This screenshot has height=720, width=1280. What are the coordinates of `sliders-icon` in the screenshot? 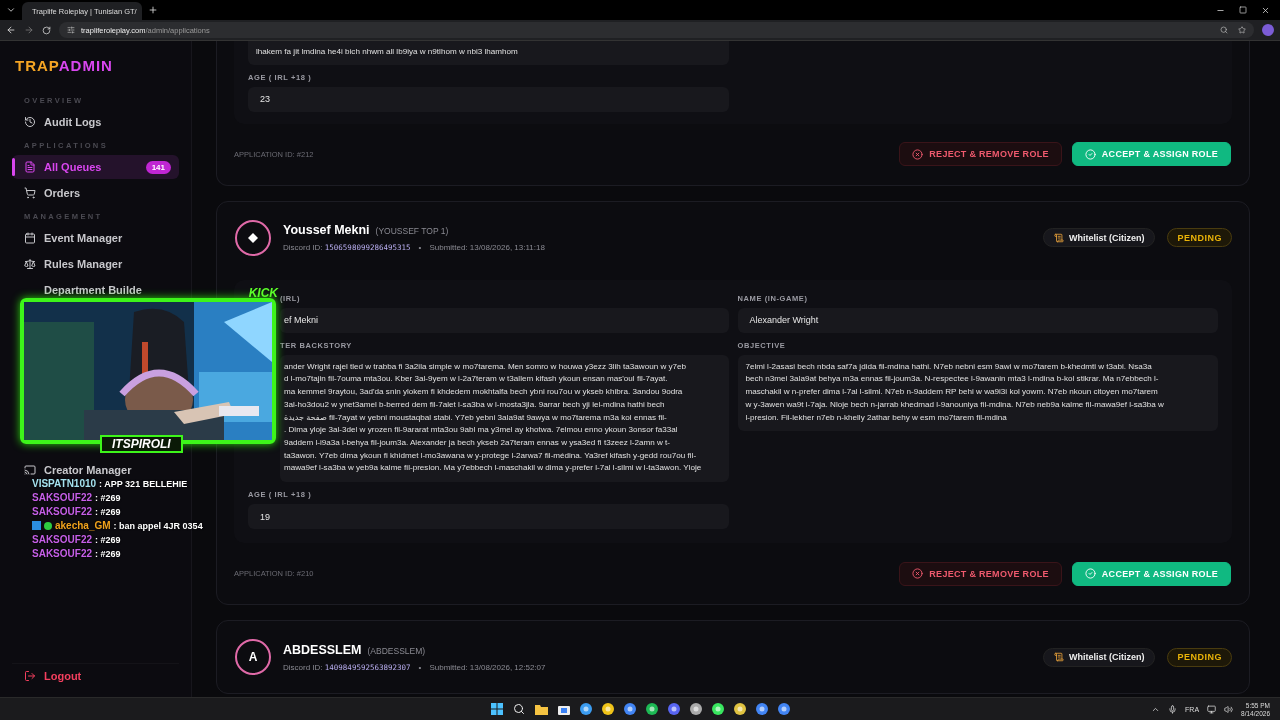 It's located at (71, 30).